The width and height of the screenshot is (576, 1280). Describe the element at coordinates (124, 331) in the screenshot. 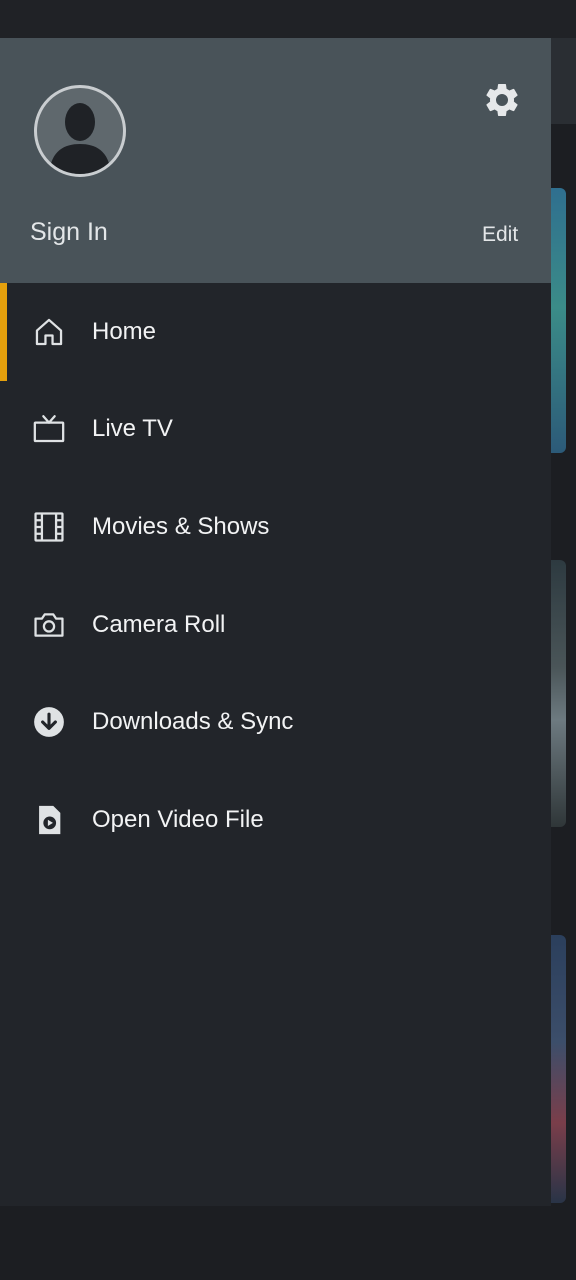

I see `menu-item-label: Home` at that location.